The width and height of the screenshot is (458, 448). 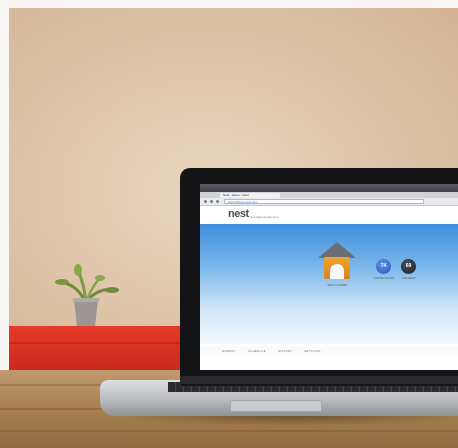 What do you see at coordinates (408, 266) in the screenshot?
I see `thermostat-dark-icon: 69` at bounding box center [408, 266].